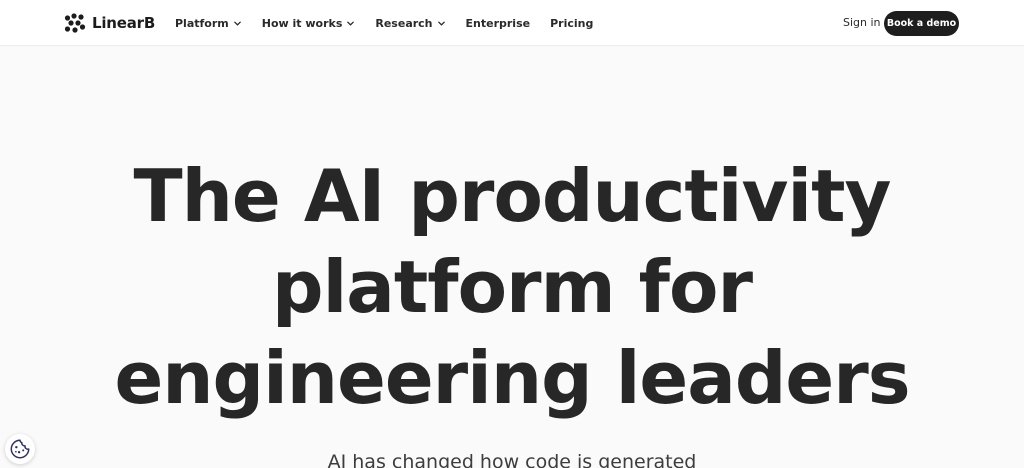 This screenshot has height=468, width=1024. Describe the element at coordinates (202, 23) in the screenshot. I see `nav-item-label: Platform` at that location.